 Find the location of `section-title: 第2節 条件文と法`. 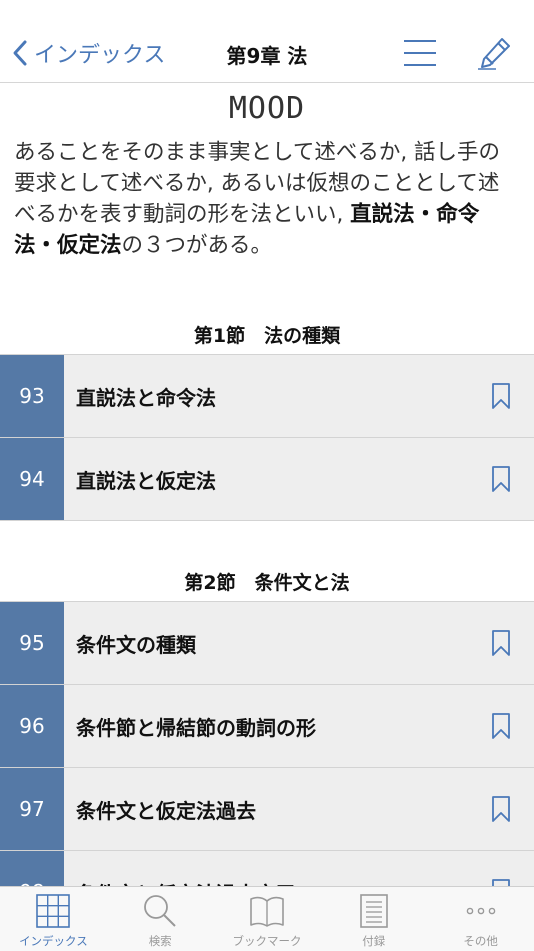

section-title: 第2節 条件文と法 is located at coordinates (267, 583).